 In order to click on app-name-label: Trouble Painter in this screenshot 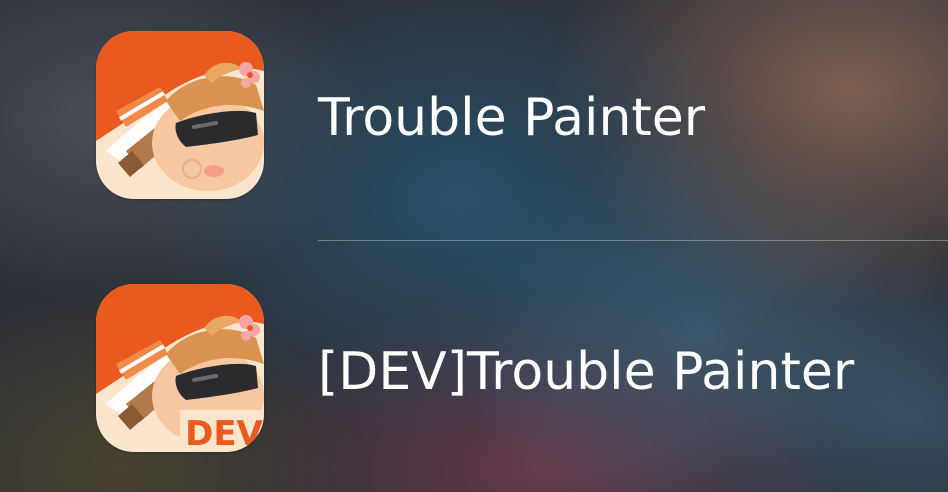, I will do `click(512, 118)`.